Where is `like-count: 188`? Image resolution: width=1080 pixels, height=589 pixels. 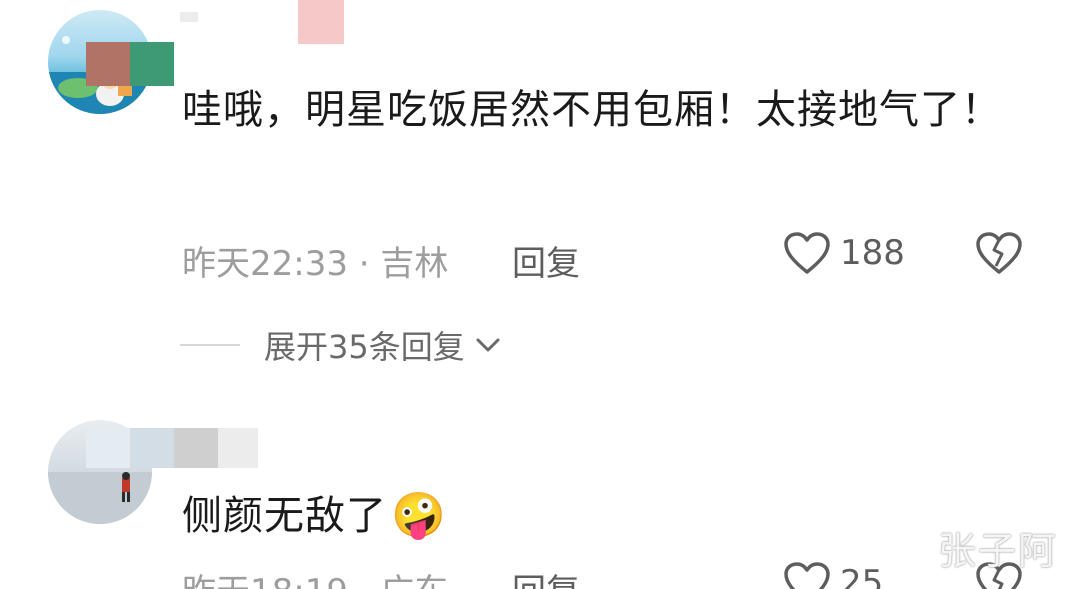
like-count: 188 is located at coordinates (872, 253).